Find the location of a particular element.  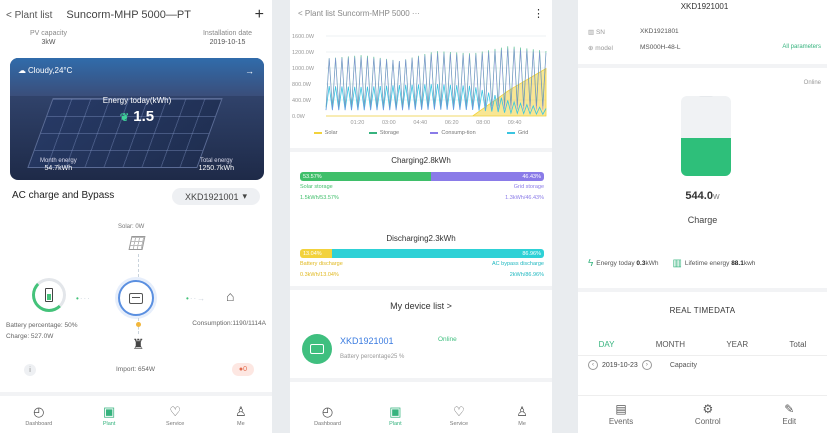

device-title-row: XKD1921001 is located at coordinates (704, 6).